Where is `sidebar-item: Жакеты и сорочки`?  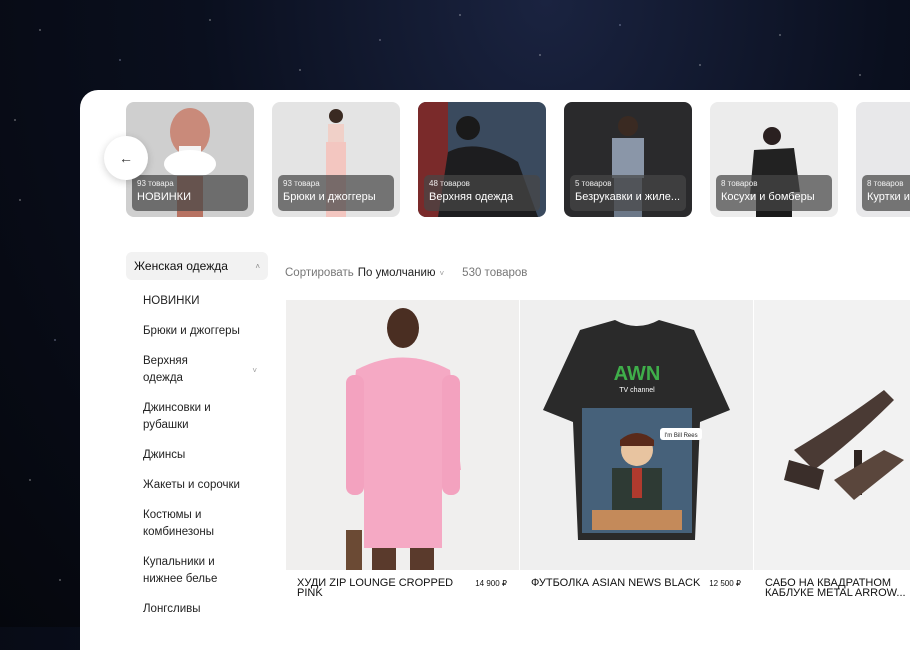 sidebar-item: Жакеты и сорочки is located at coordinates (197, 485).